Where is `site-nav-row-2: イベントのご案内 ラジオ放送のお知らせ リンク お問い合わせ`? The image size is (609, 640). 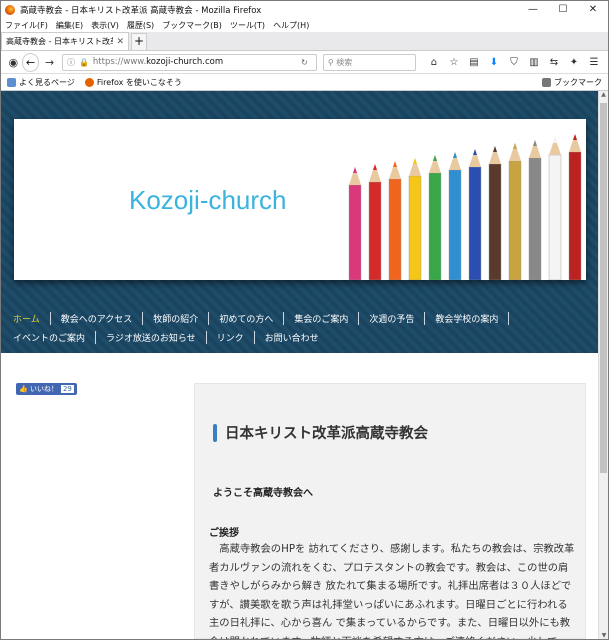
site-nav-row-2: イベントのご案内 ラジオ放送のお知らせ リンク お問い合わせ is located at coordinates (300, 337).